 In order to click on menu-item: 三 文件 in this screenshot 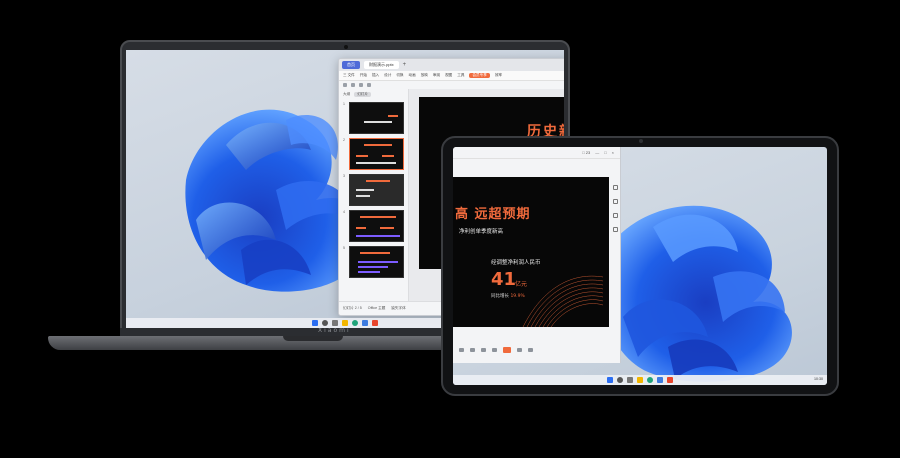, I will do `click(349, 75)`.